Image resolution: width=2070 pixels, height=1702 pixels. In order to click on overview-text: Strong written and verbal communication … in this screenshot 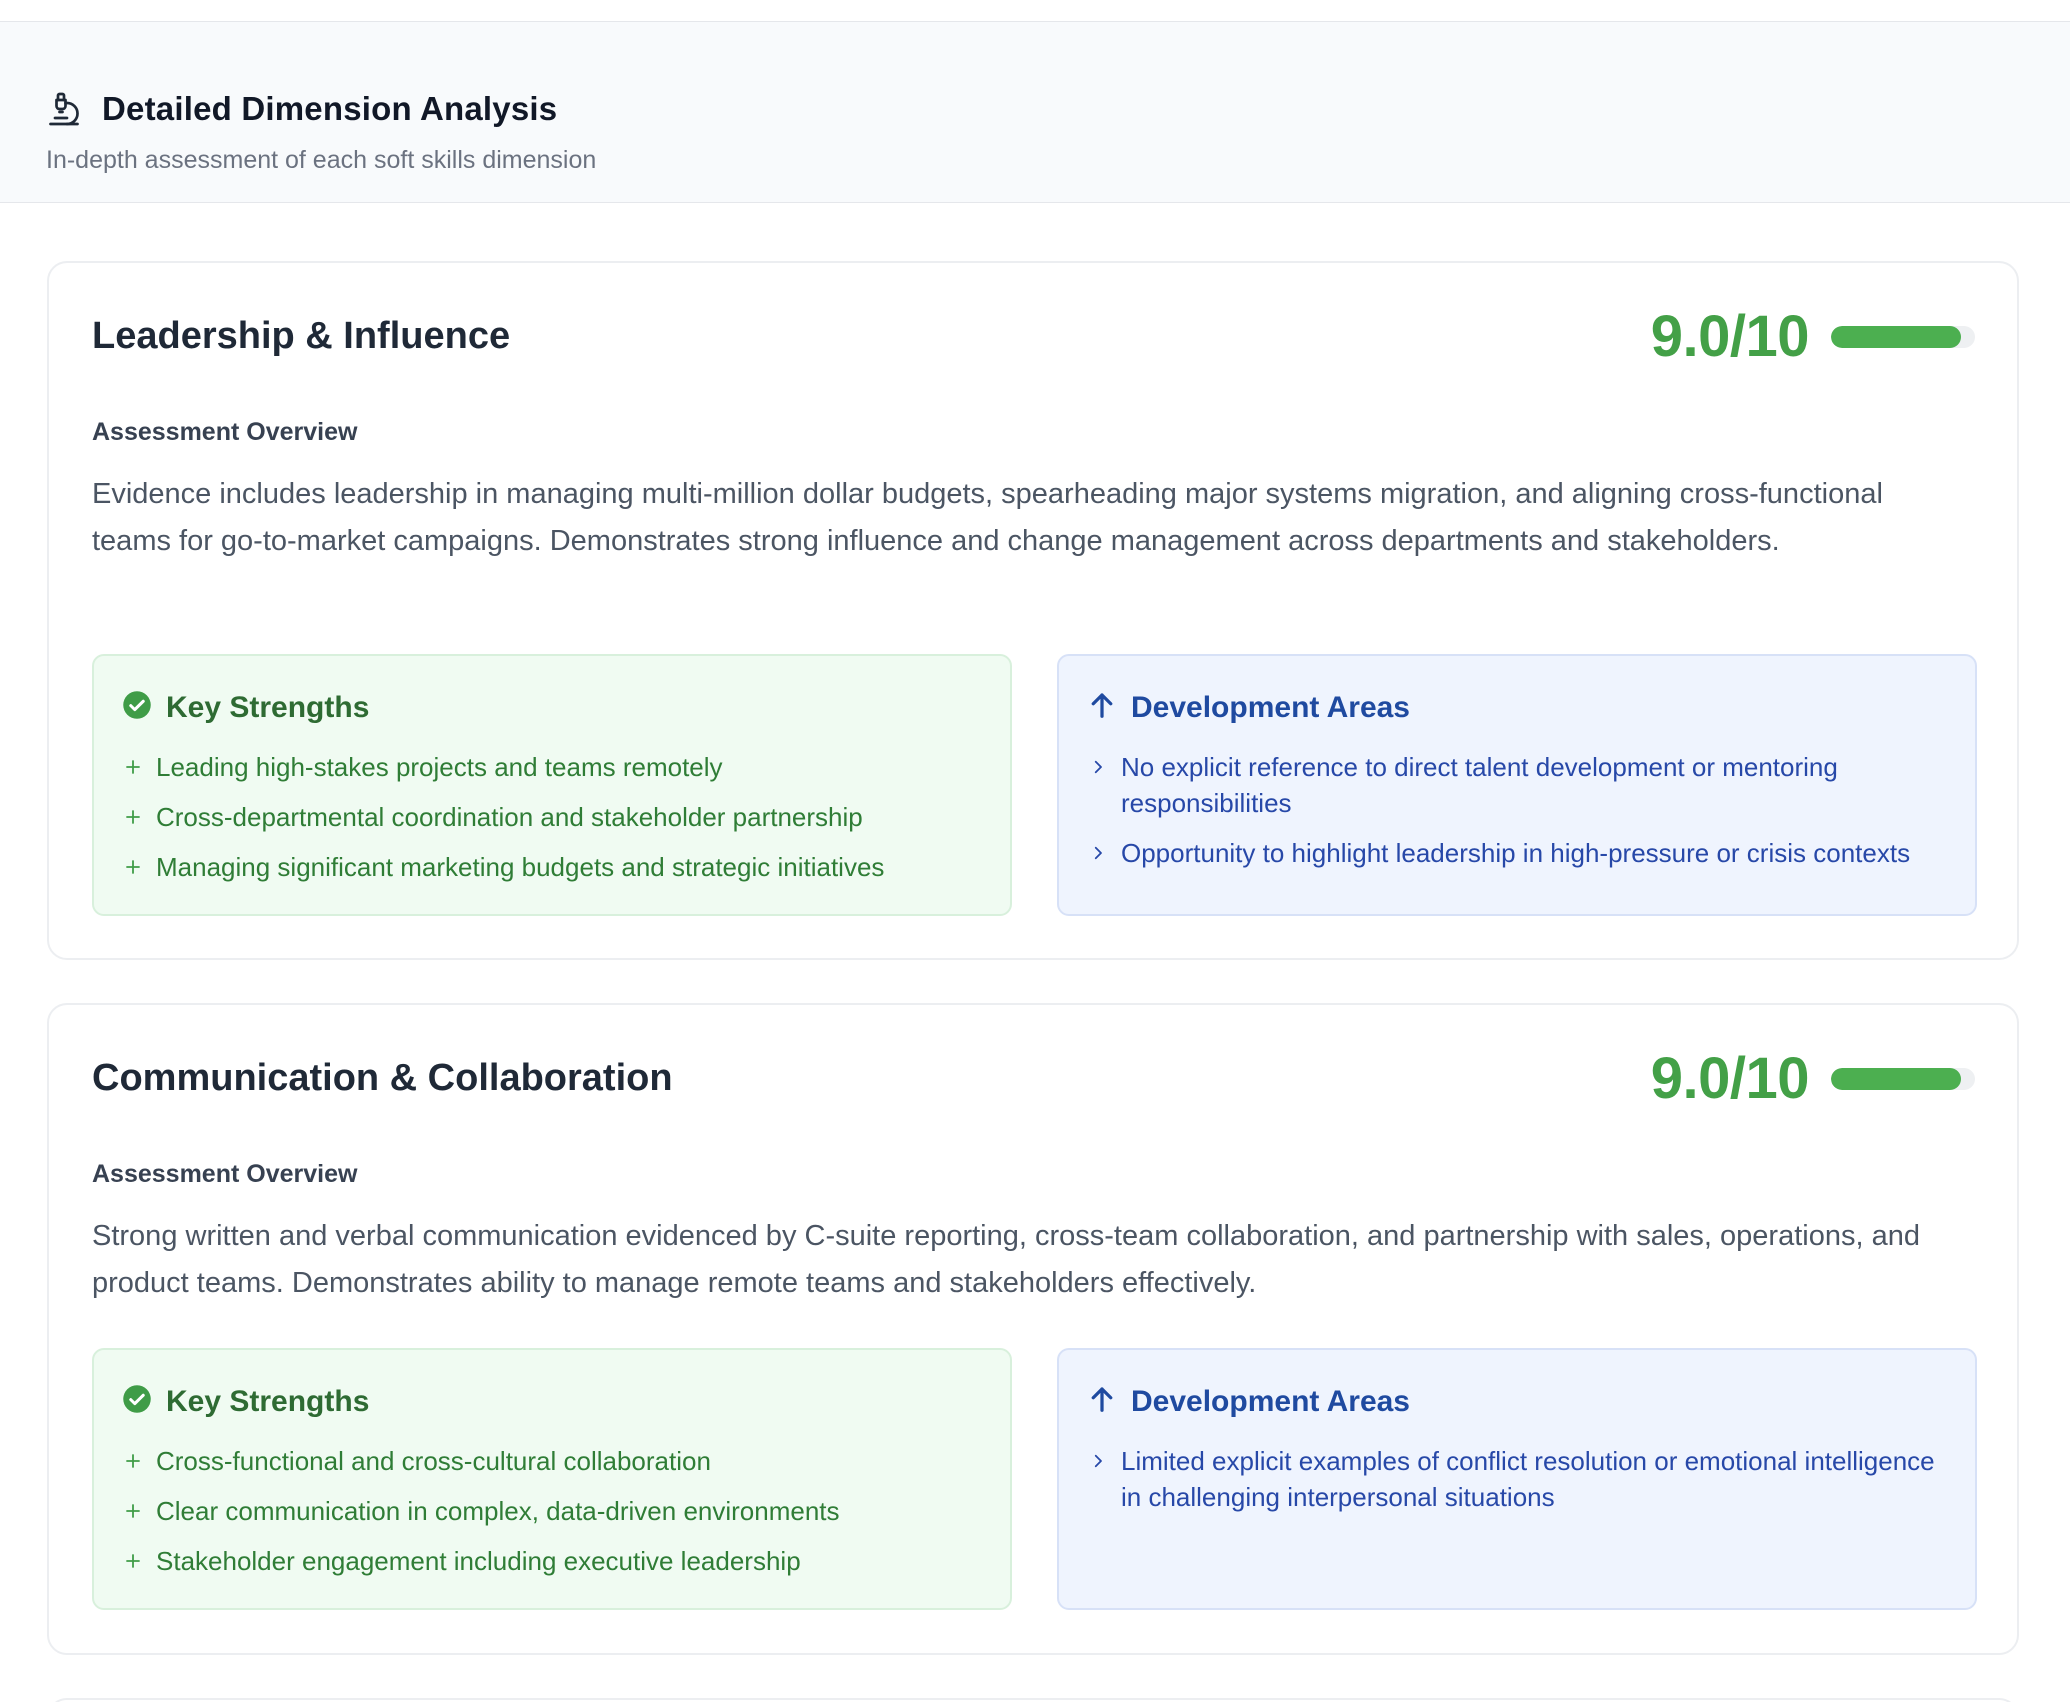, I will do `click(1006, 1259)`.